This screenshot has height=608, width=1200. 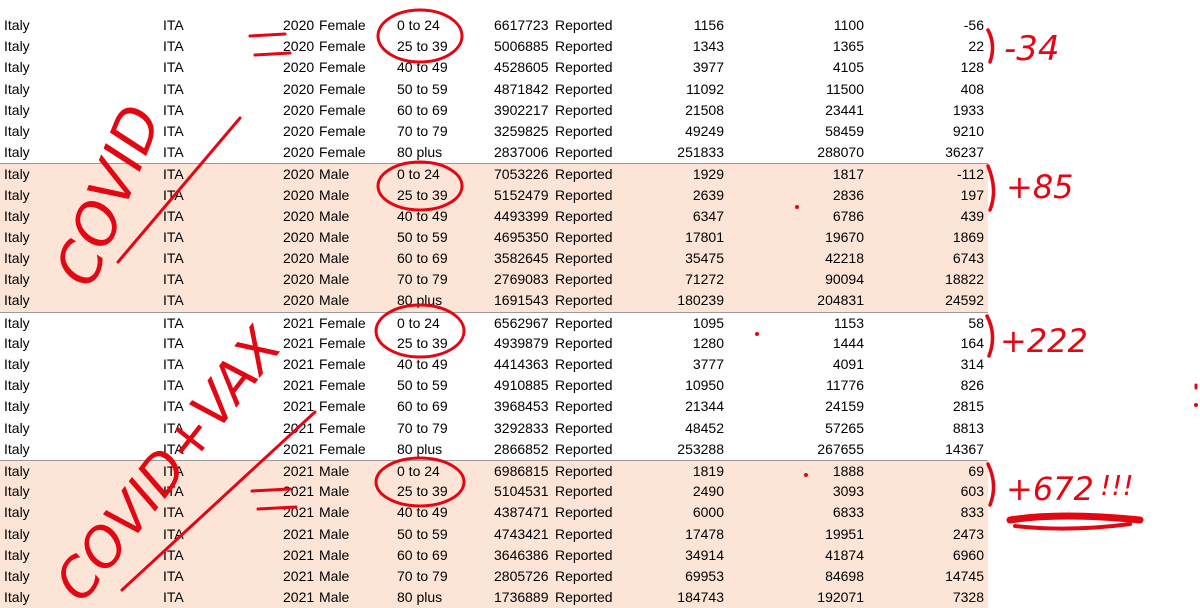 I want to click on difference-cell: 36237, so click(x=964, y=152).